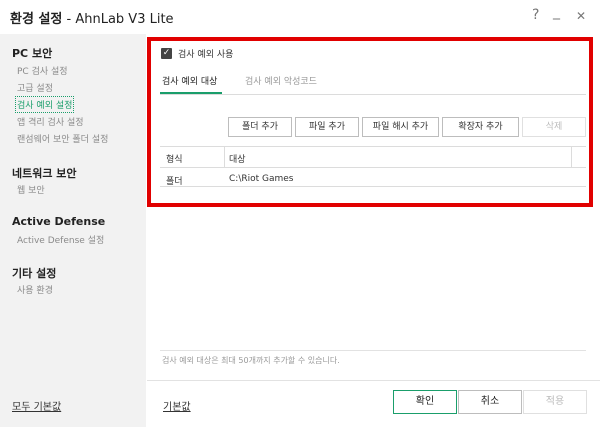  Describe the element at coordinates (490, 402) in the screenshot. I see `cancel-button: 취소` at that location.